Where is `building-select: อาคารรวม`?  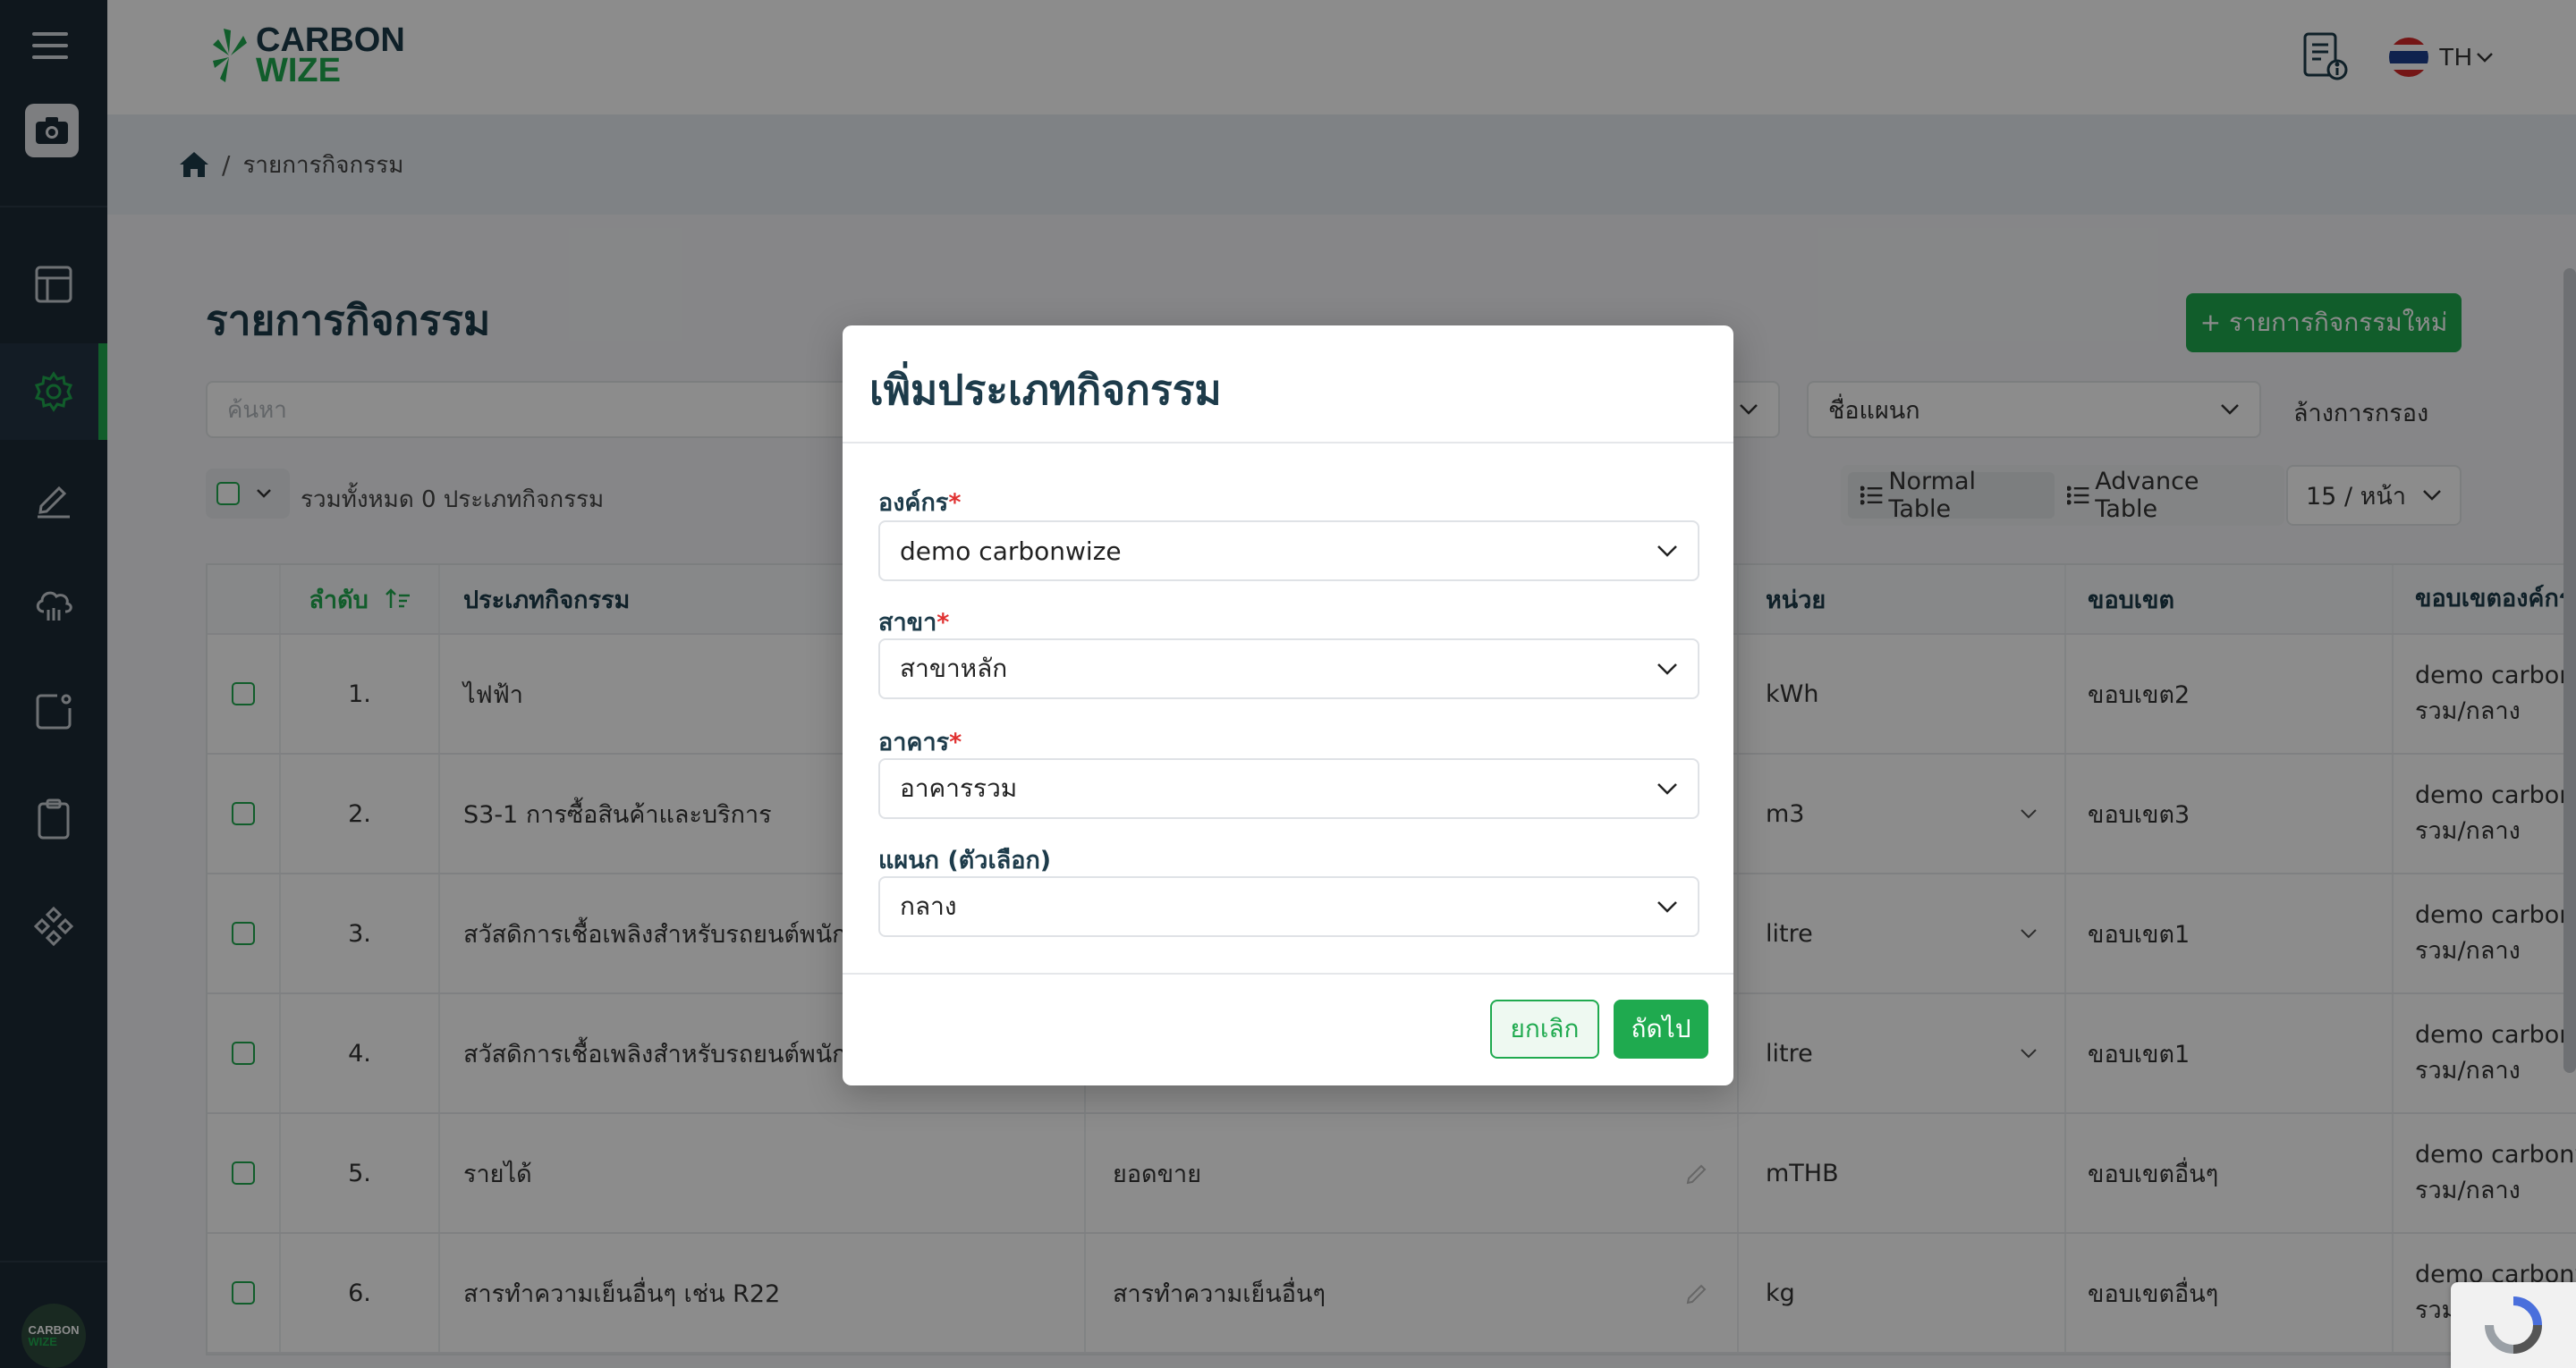
building-select: อาคารรวม is located at coordinates (1288, 788).